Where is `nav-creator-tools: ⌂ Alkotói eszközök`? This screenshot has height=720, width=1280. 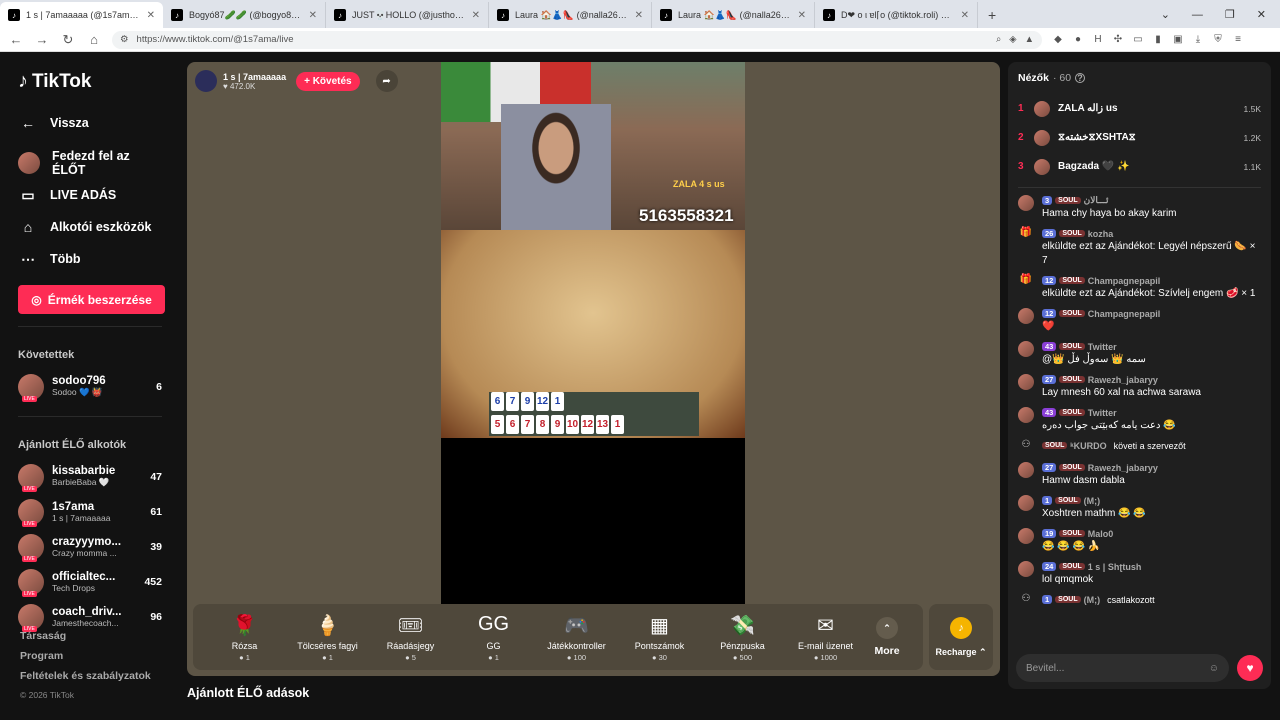 nav-creator-tools: ⌂ Alkotói eszközök is located at coordinates (90, 227).